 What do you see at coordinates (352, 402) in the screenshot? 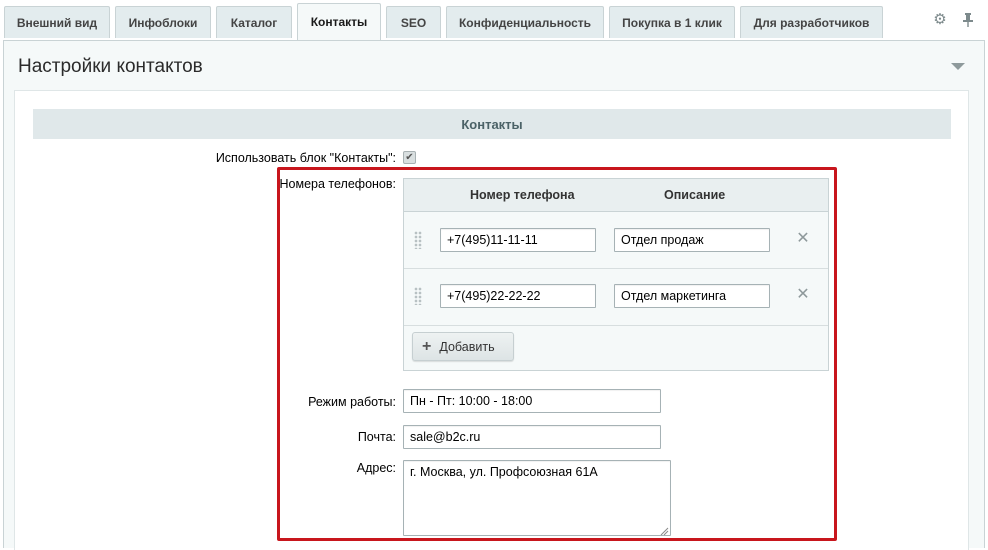
I see `work-mode-label: Режим работы:` at bounding box center [352, 402].